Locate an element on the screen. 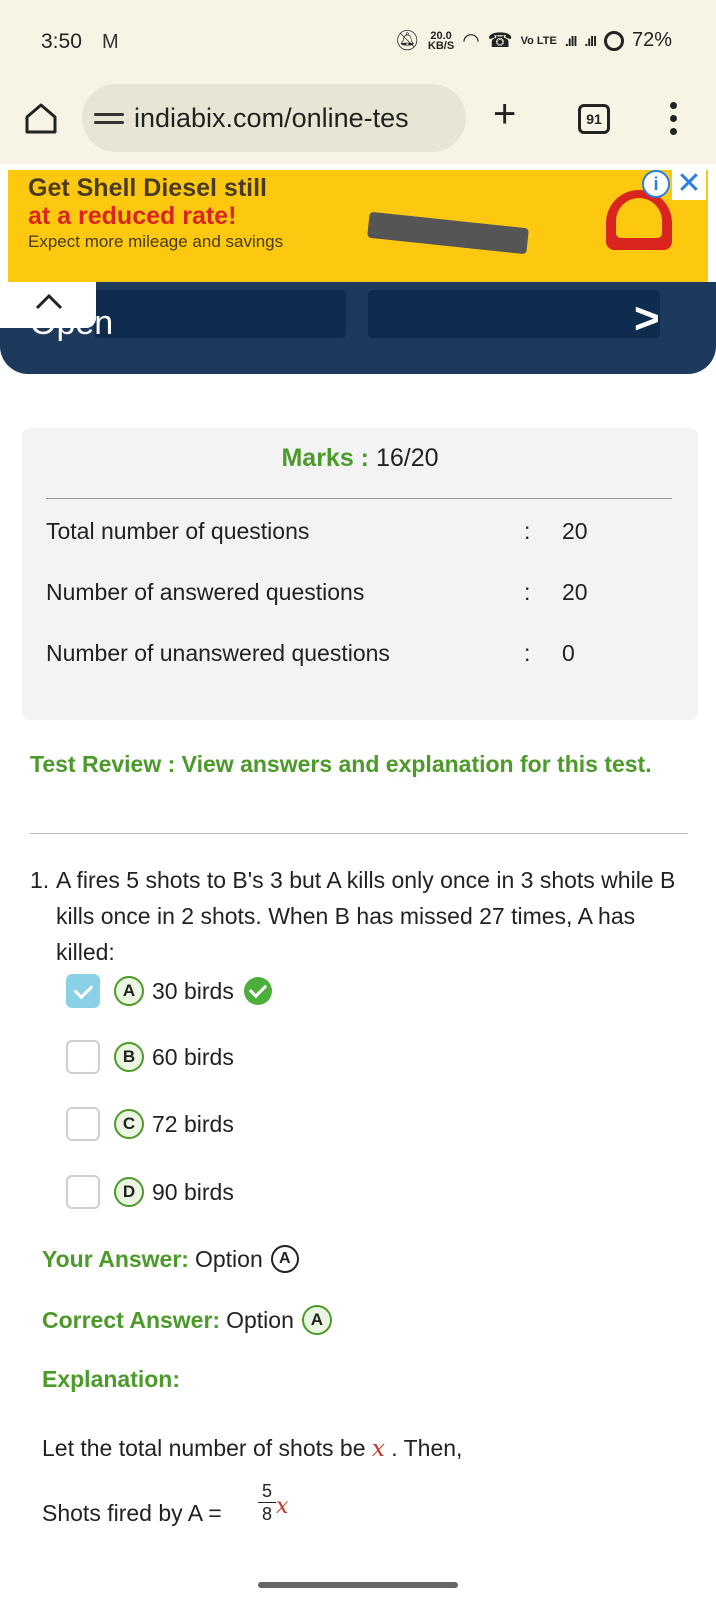 The width and height of the screenshot is (716, 1600). ad-headline: Get Shell Diesel still is located at coordinates (147, 188).